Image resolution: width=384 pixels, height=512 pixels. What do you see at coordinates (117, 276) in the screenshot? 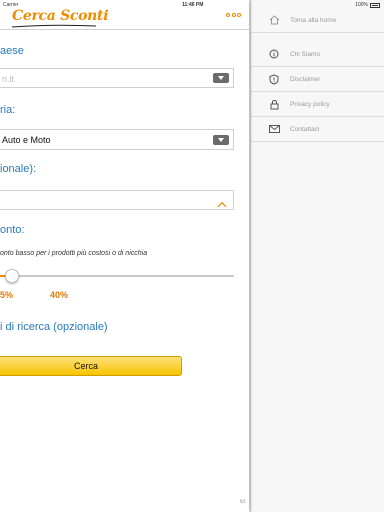
I see `discount-slider` at bounding box center [117, 276].